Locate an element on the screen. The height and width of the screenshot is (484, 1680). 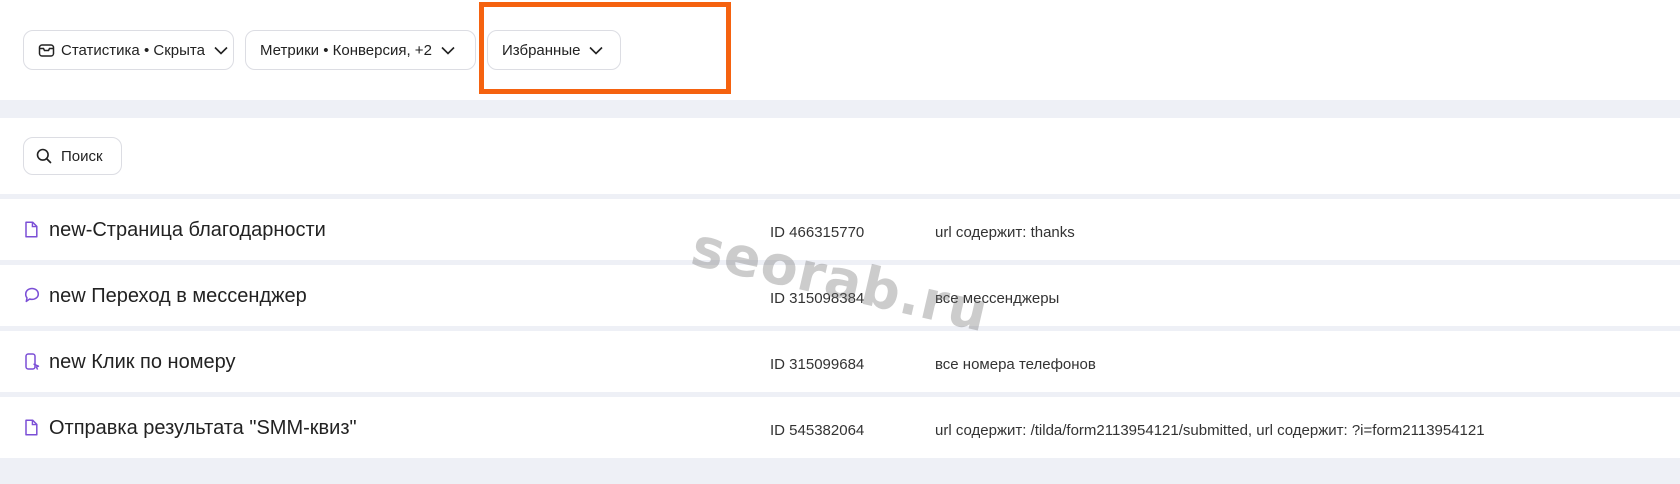
goal-name: new Клик по номеру is located at coordinates (142, 362).